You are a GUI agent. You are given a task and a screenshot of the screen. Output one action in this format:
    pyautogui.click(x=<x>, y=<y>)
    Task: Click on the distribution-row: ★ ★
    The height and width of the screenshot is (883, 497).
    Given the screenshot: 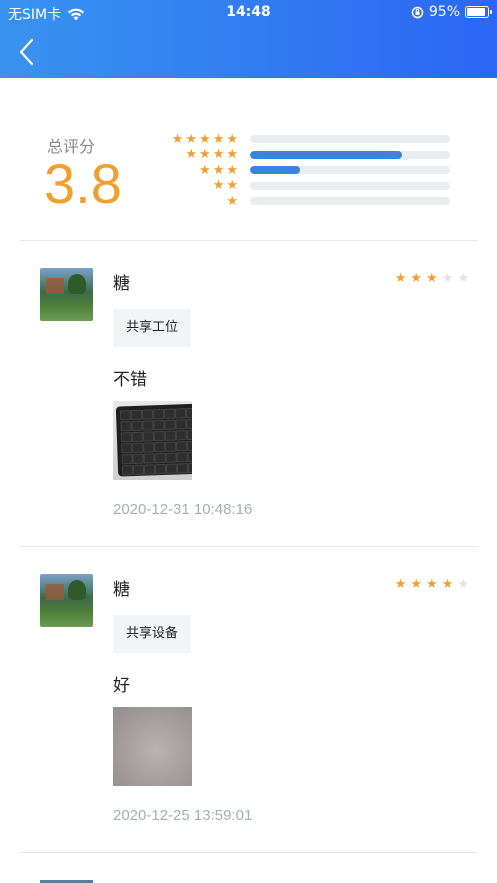 What is the action you would take?
    pyautogui.click(x=305, y=185)
    